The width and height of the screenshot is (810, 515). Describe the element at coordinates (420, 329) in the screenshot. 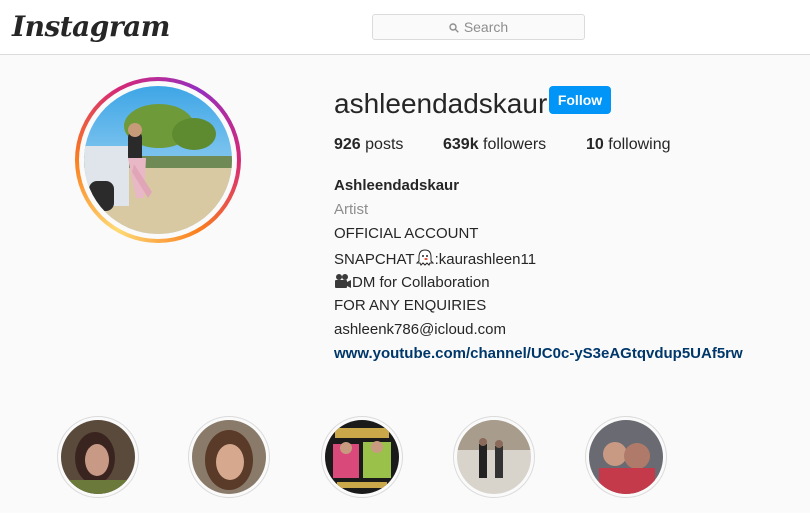

I see `bio-line-email: ashleenk786@icloud.com` at that location.